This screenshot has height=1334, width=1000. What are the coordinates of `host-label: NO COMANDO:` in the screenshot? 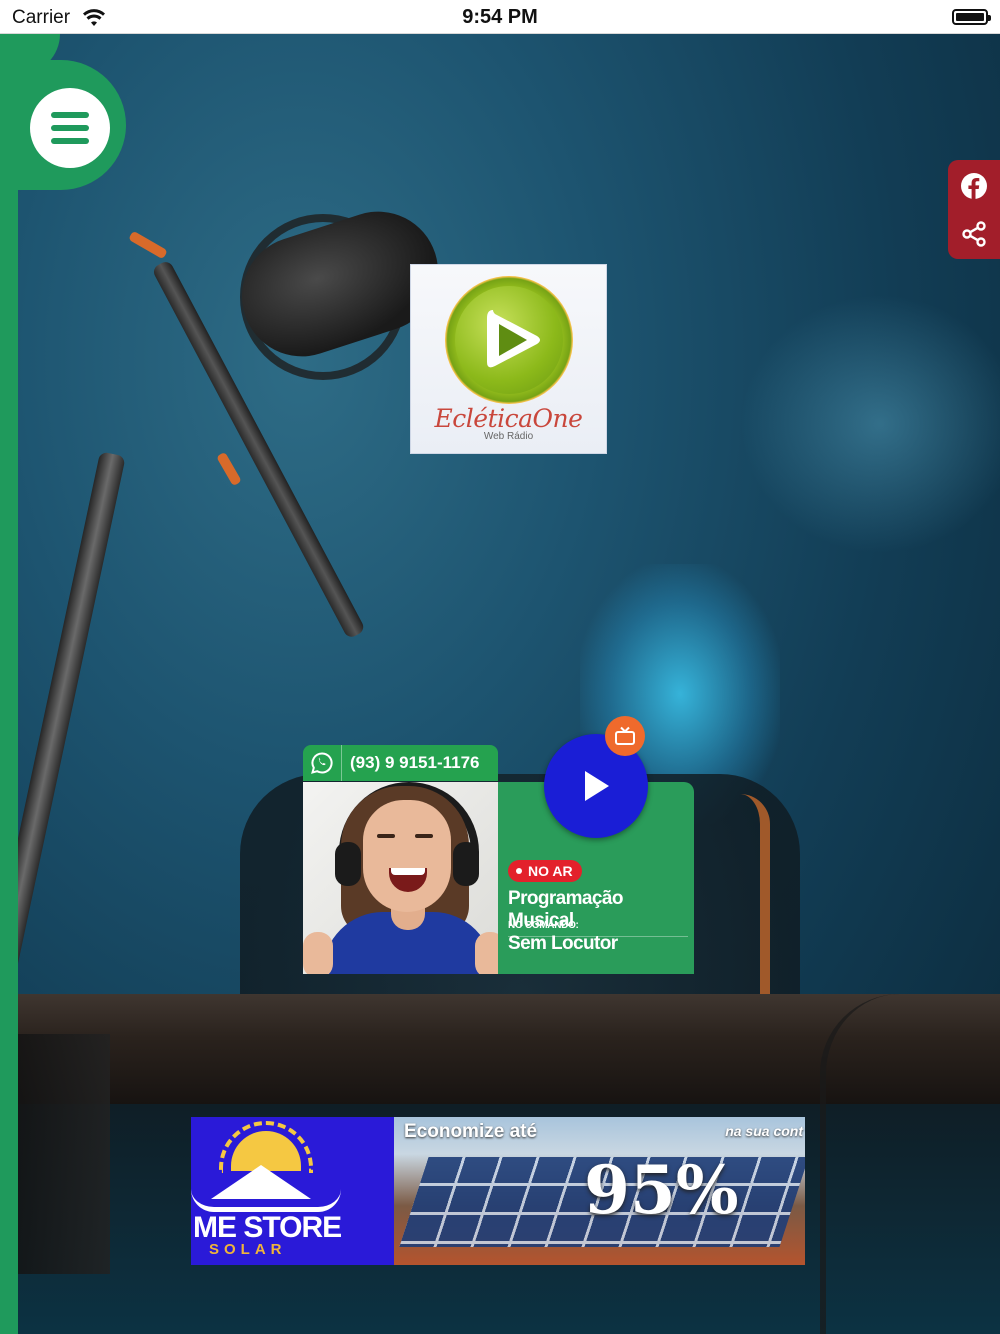 It's located at (543, 925).